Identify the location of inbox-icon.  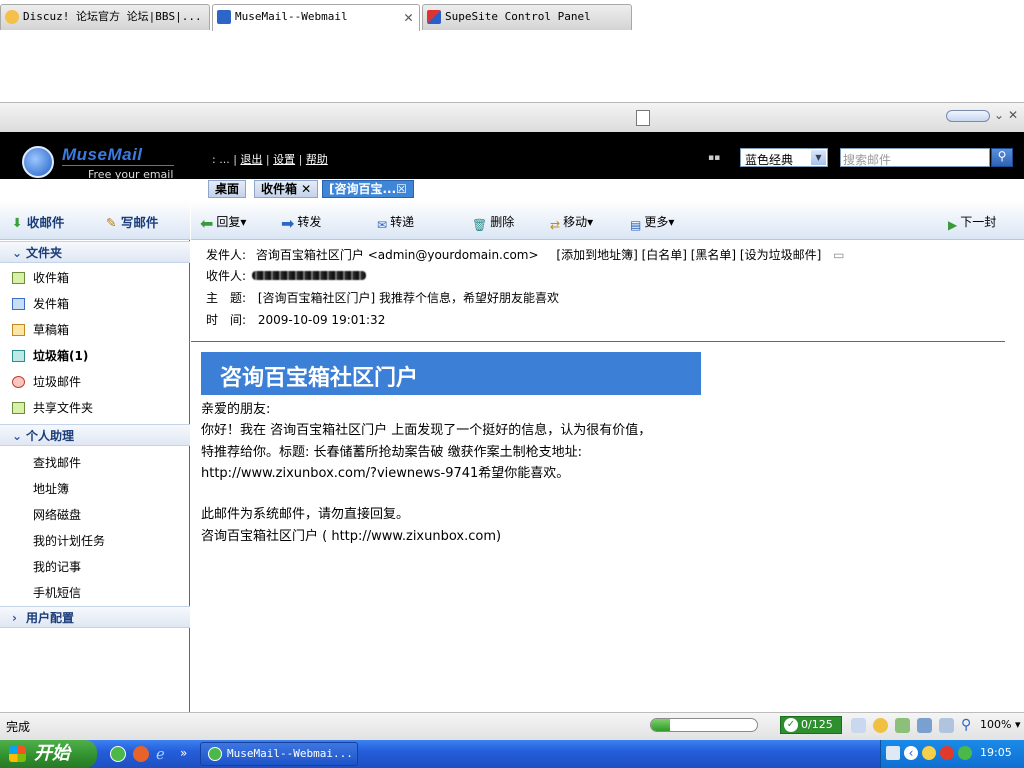
(18, 278).